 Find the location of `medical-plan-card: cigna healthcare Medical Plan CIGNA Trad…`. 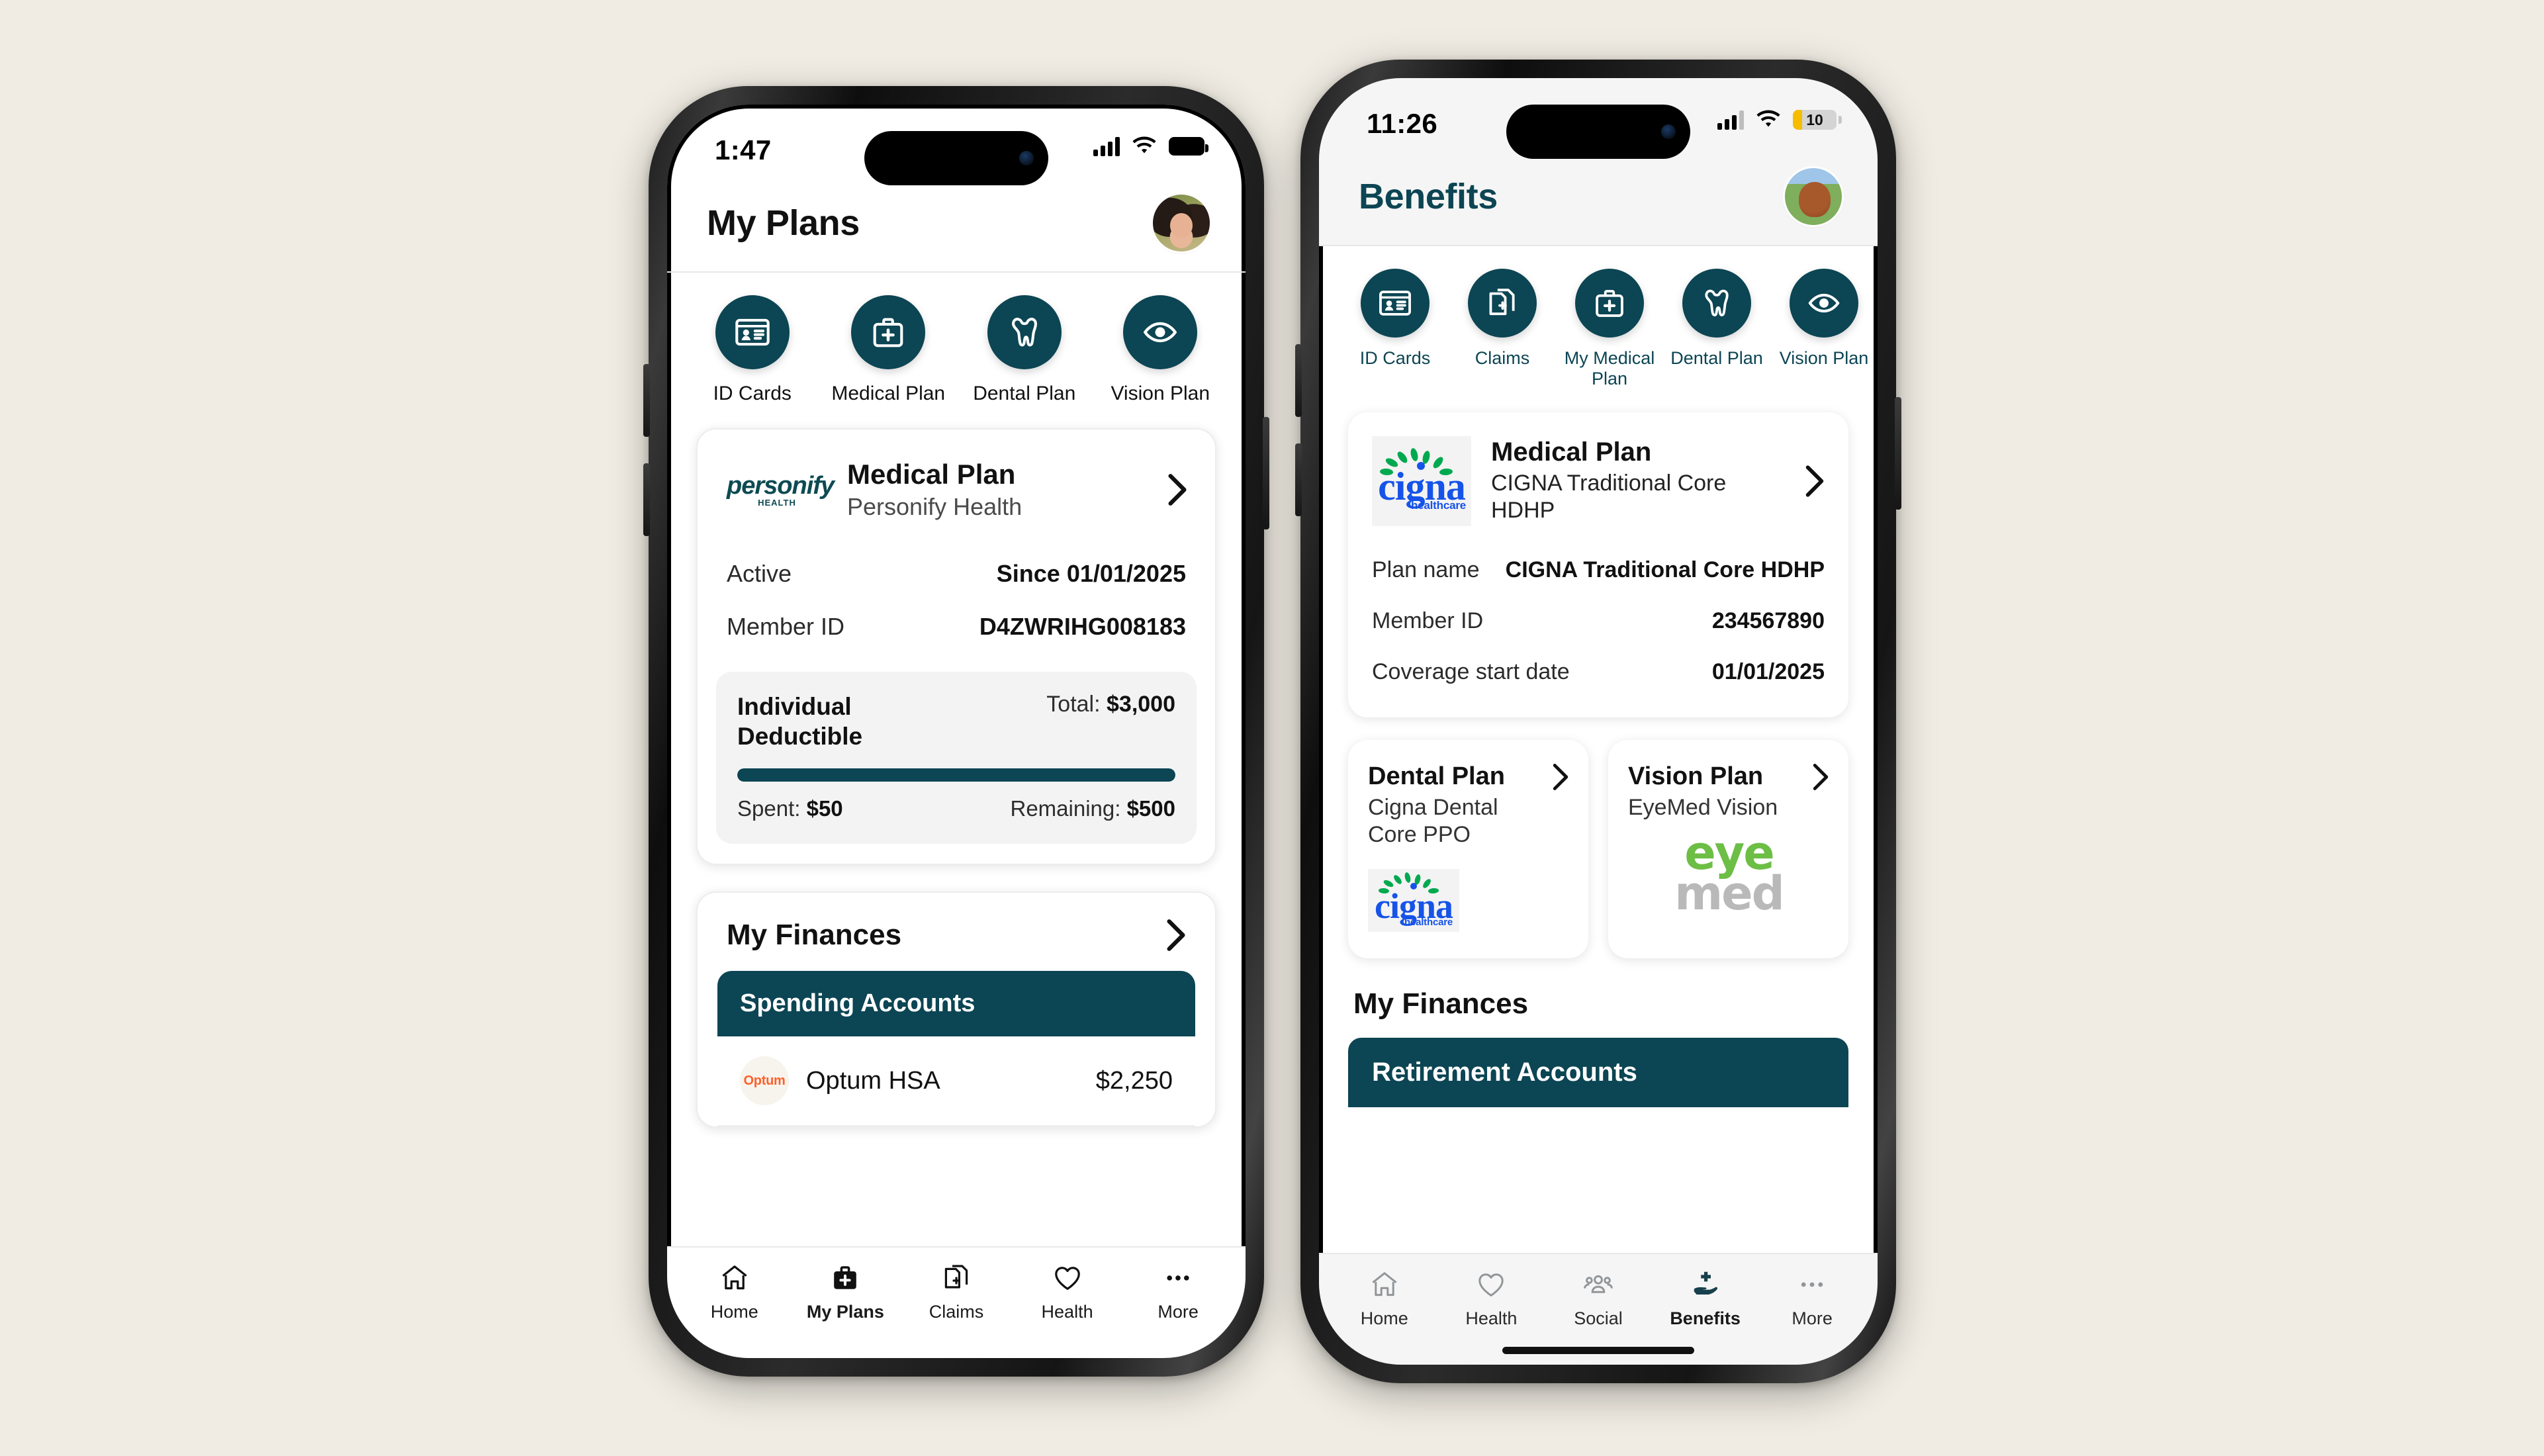

medical-plan-card: cigna healthcare Medical Plan CIGNA Trad… is located at coordinates (1598, 564).